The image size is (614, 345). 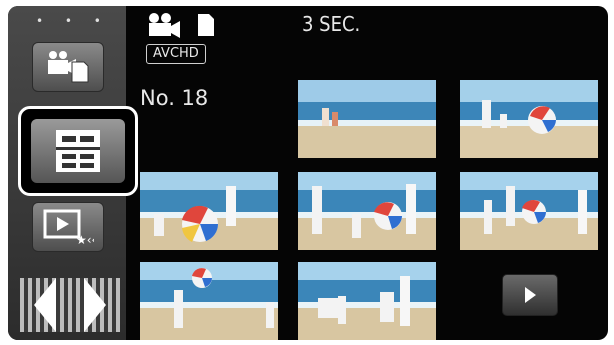 I want to click on next-page-button, so click(x=530, y=295).